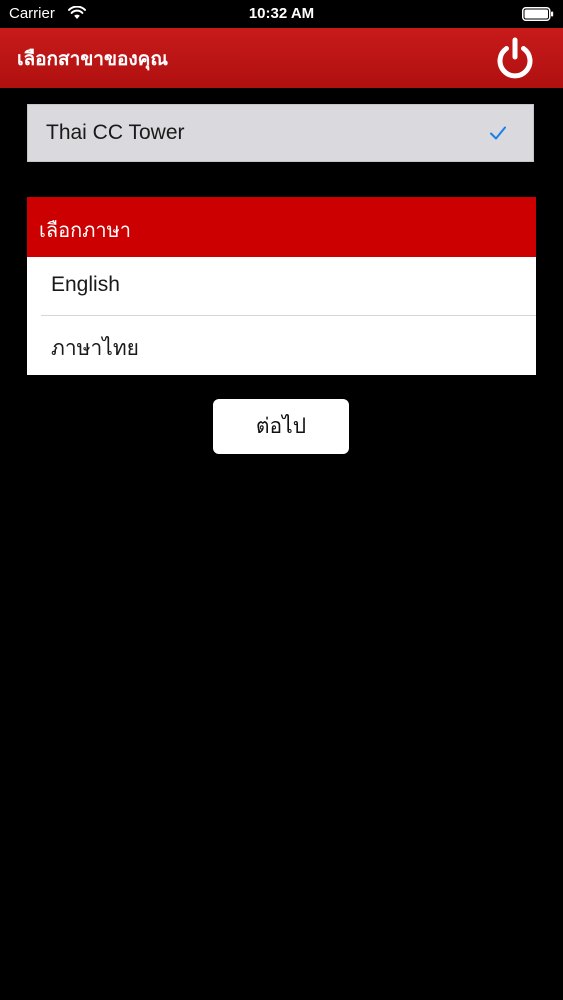 The width and height of the screenshot is (563, 1000). What do you see at coordinates (281, 345) in the screenshot?
I see `language-option-thai: ภาษาไทย` at bounding box center [281, 345].